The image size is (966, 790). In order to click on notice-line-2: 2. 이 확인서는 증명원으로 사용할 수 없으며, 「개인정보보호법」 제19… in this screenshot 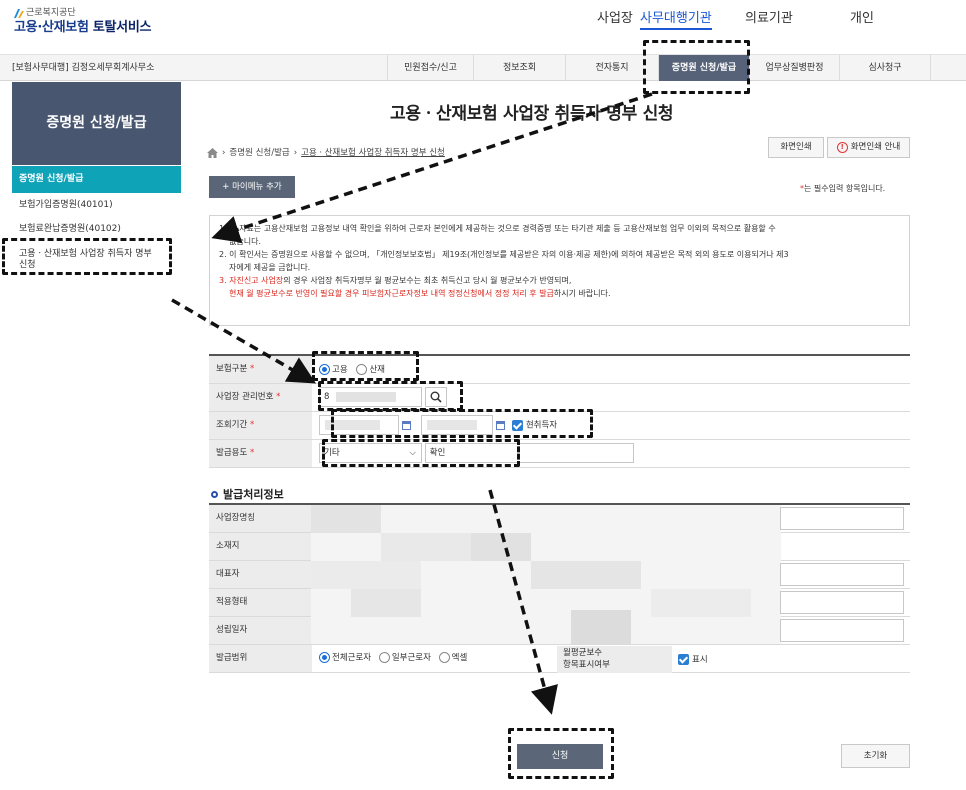, I will do `click(504, 254)`.